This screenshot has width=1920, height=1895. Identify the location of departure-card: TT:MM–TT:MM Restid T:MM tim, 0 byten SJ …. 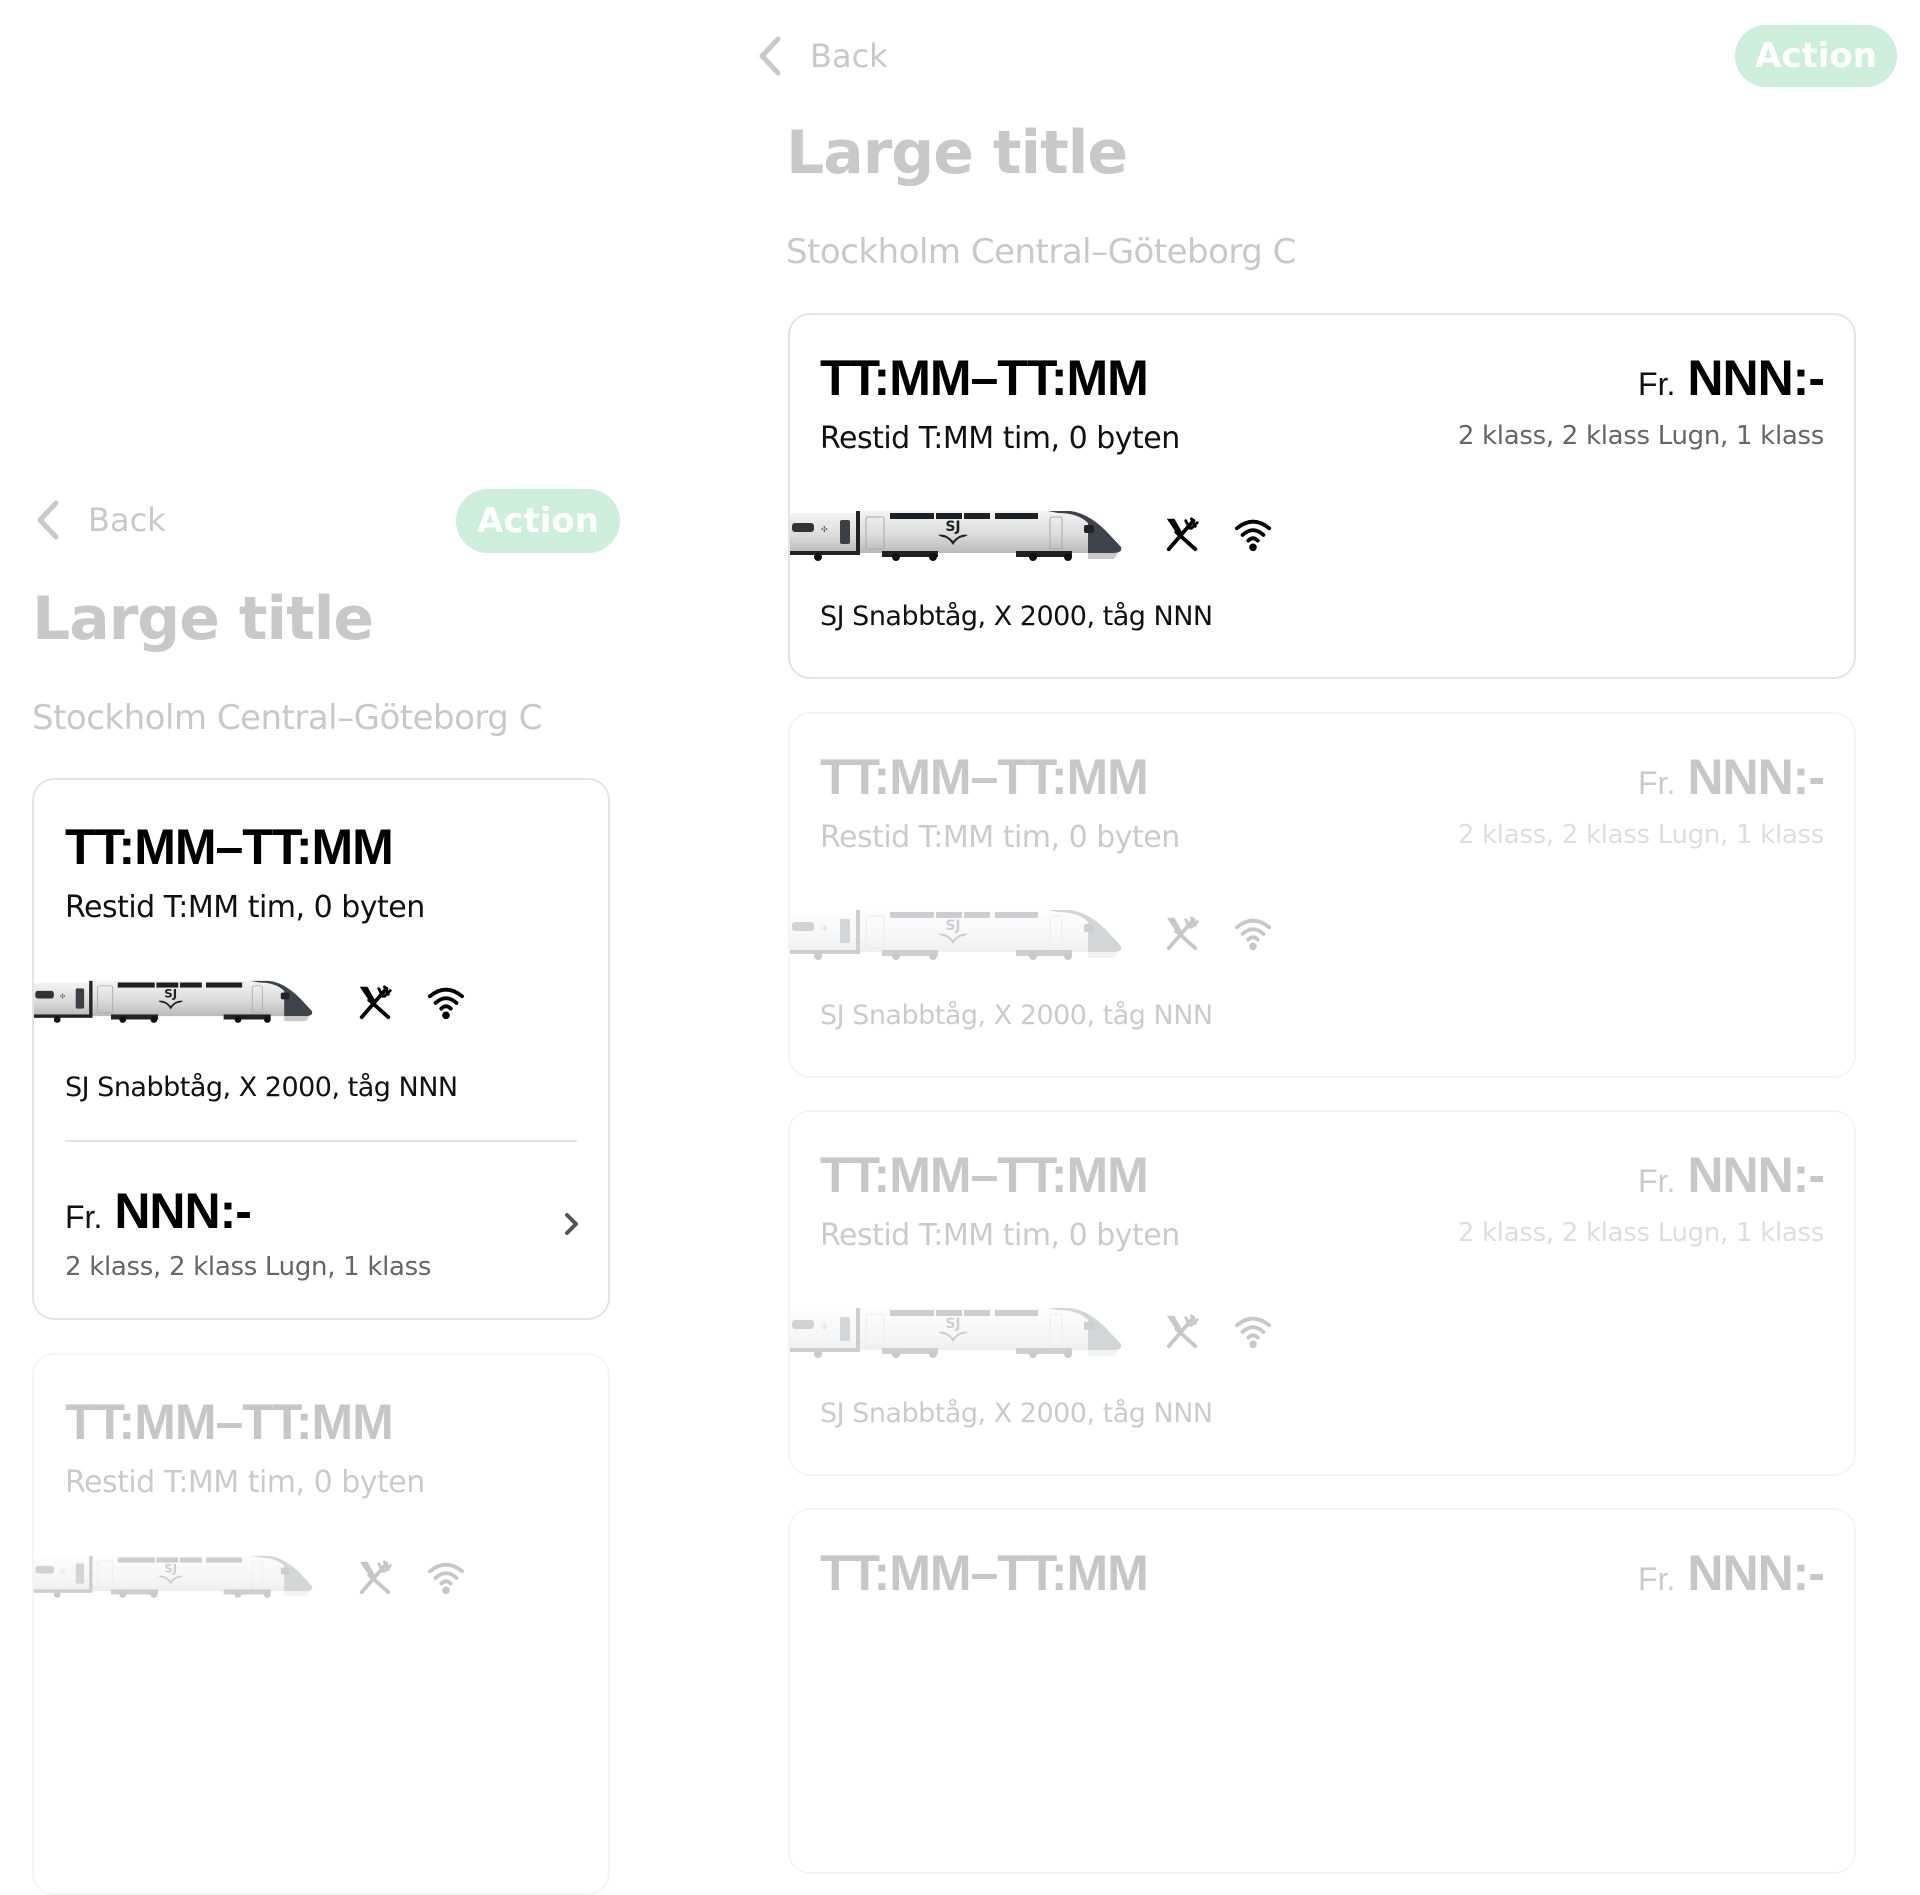
(321, 1049).